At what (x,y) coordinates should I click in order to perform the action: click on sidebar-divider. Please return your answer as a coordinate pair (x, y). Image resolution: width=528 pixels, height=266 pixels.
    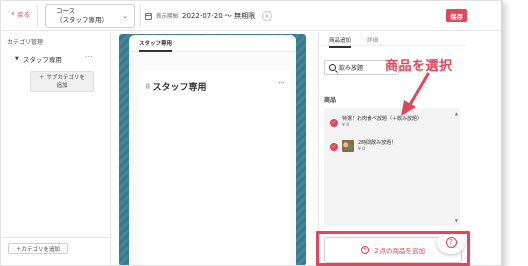
    Looking at the image, I should click on (55, 237).